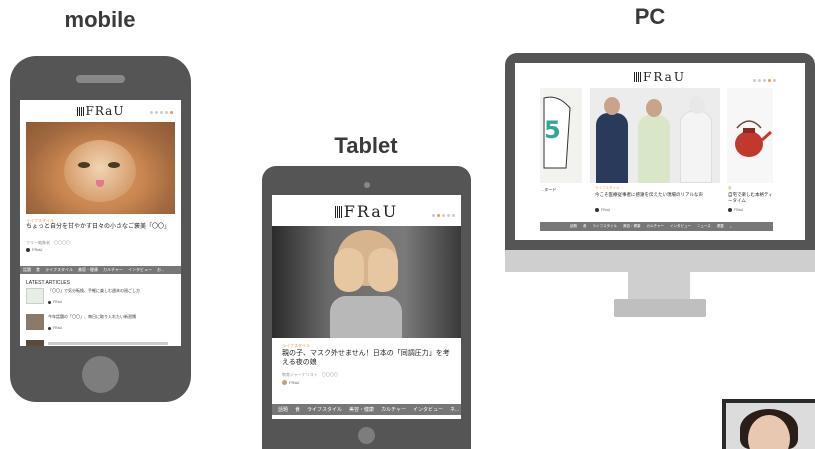  Describe the element at coordinates (100, 228) in the screenshot. I see `mobile-article-title: ちょっと自分を甘やかす日々の小さなご褒美「〇〇」` at that location.